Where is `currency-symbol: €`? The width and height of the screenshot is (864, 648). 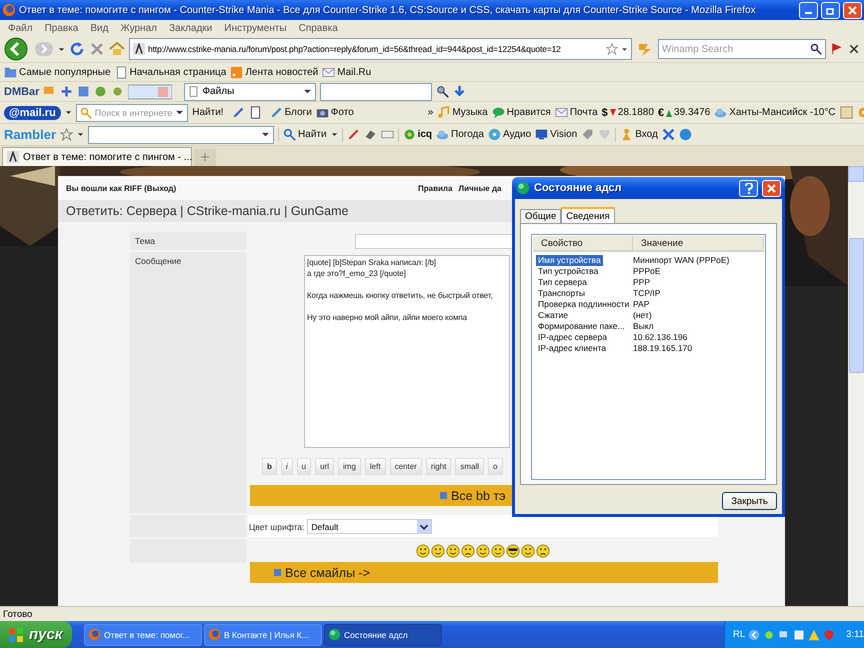 currency-symbol: € is located at coordinates (661, 112).